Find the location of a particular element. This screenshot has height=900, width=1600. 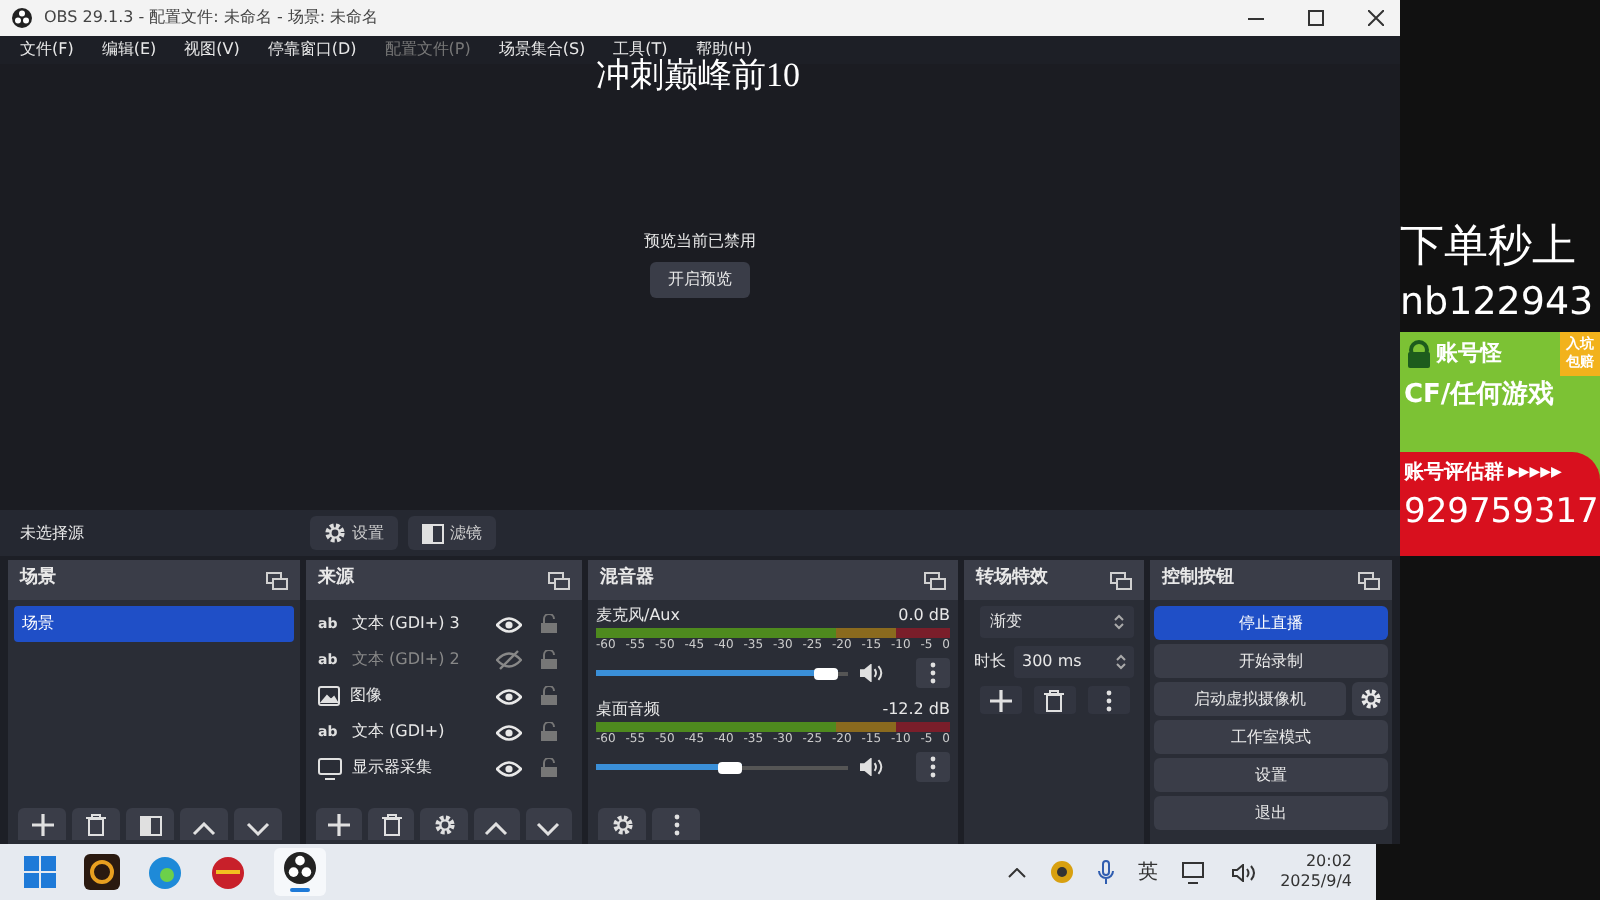

menu-item: 停靠窗口(D) is located at coordinates (312, 50).